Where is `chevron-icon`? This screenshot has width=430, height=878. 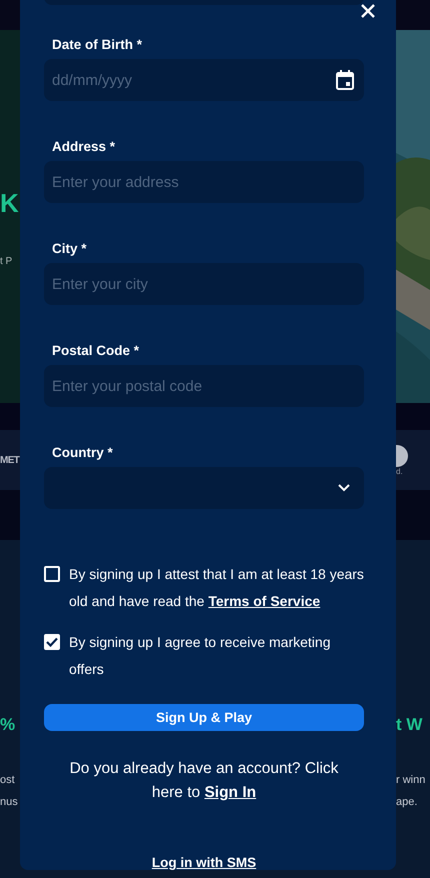 chevron-icon is located at coordinates (344, 488).